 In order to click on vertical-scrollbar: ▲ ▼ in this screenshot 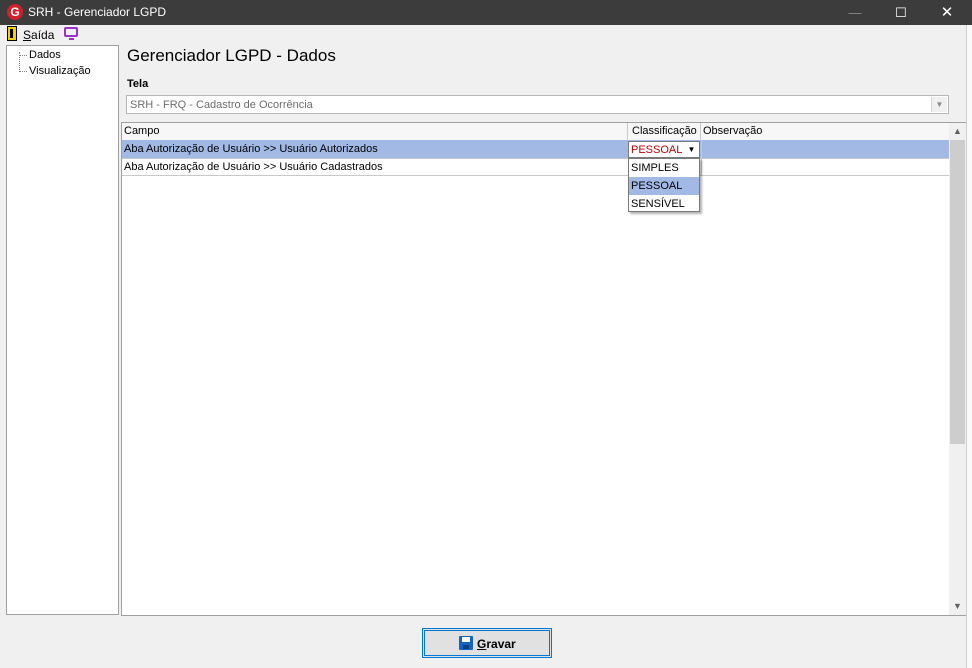, I will do `click(957, 369)`.